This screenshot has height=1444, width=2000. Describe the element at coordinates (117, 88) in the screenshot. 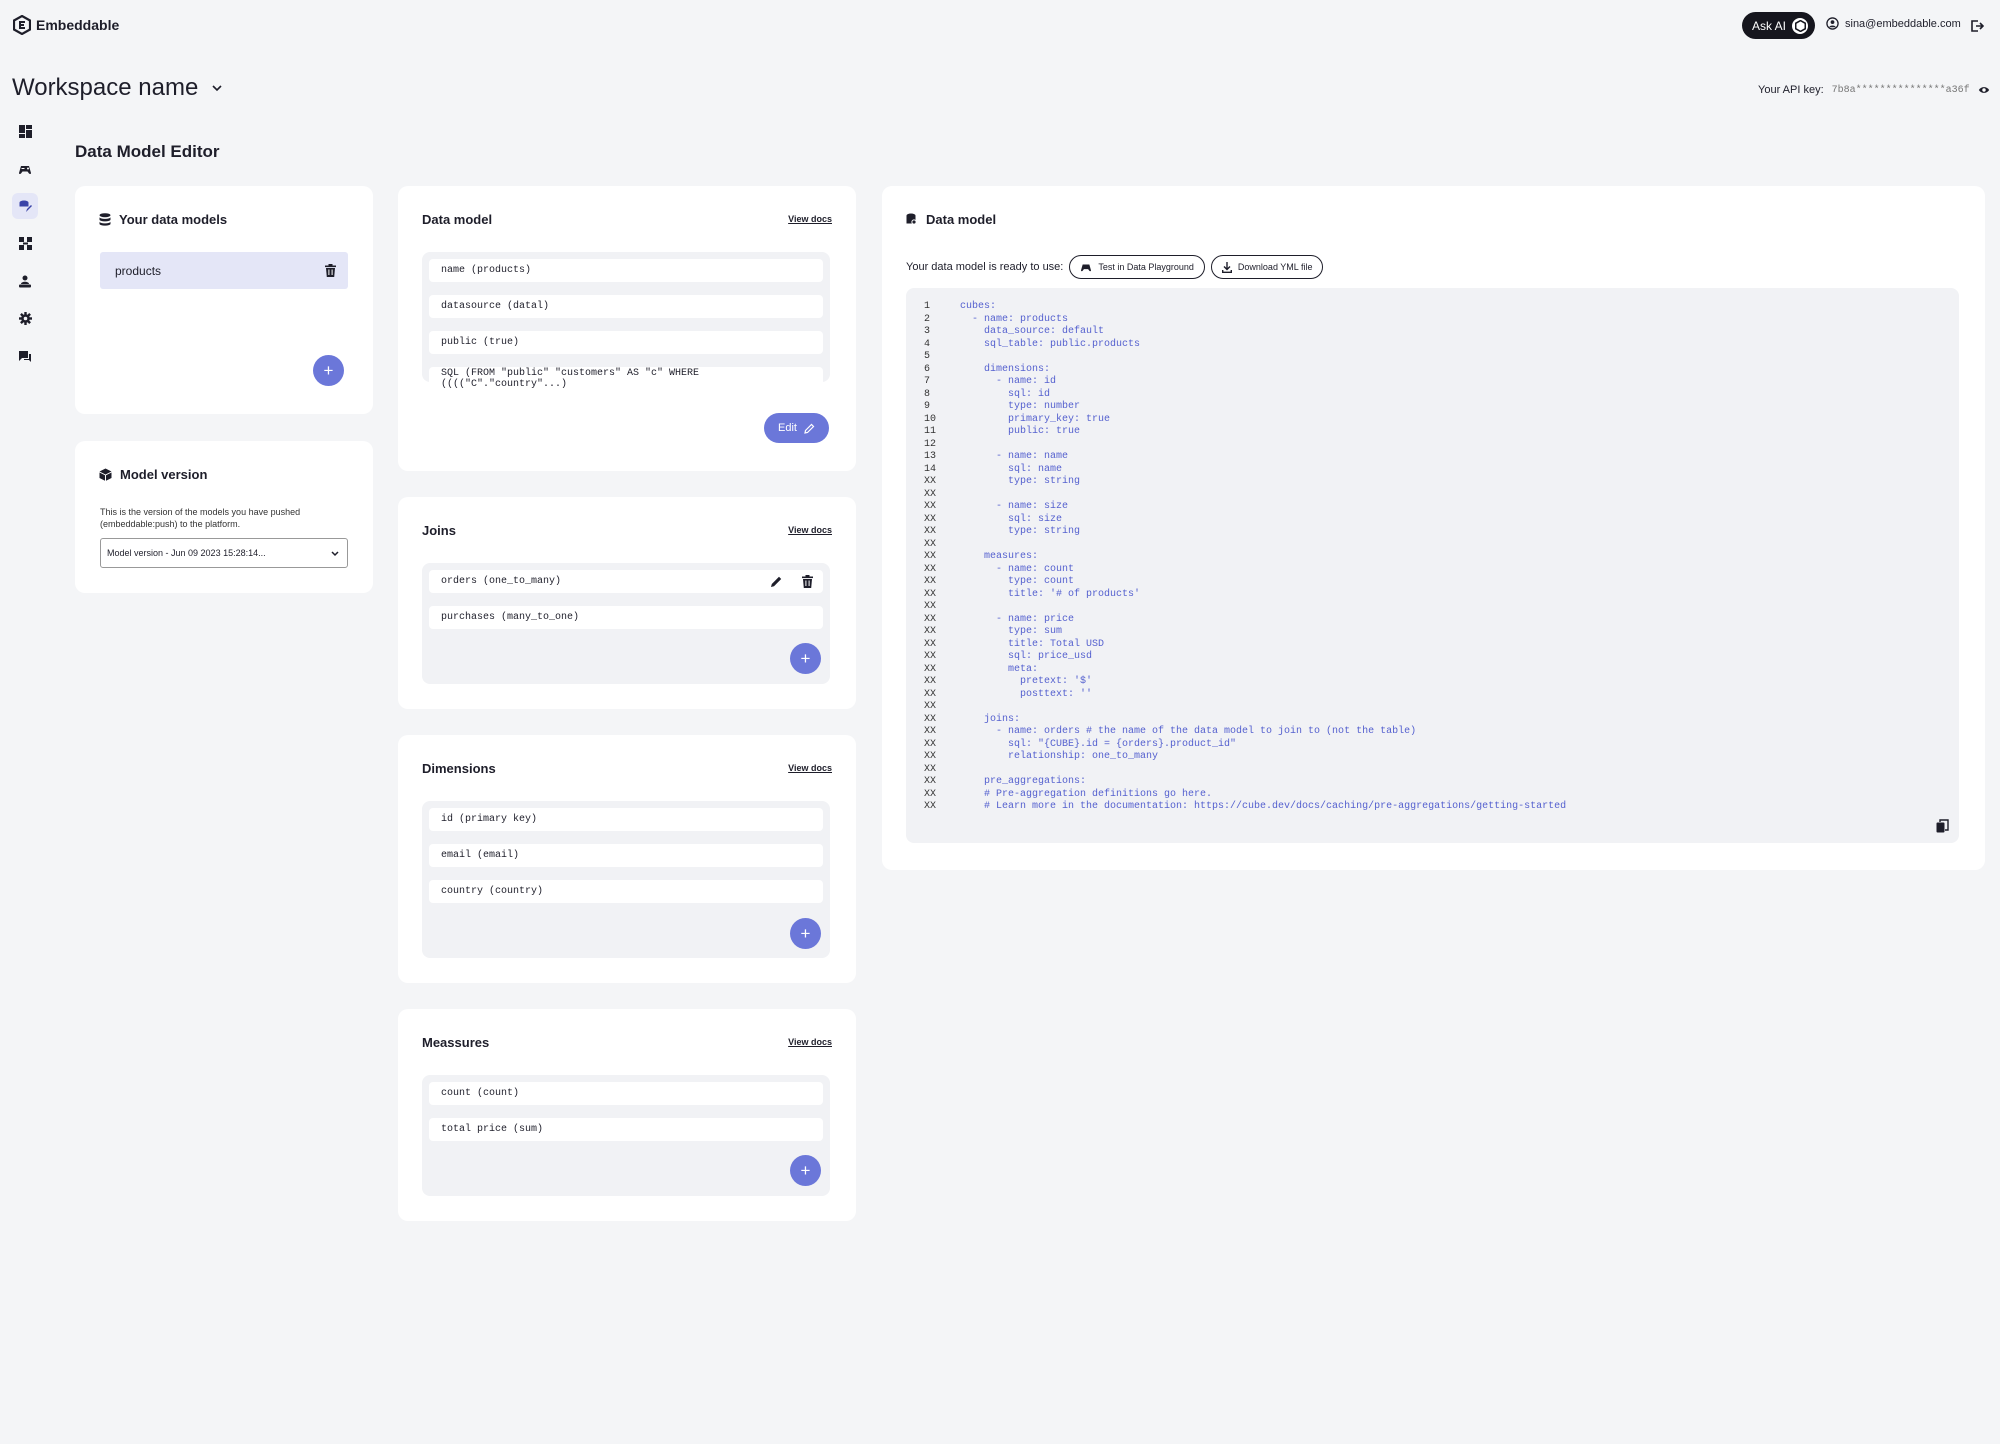

I see `workspace-selector: Workspace name` at that location.